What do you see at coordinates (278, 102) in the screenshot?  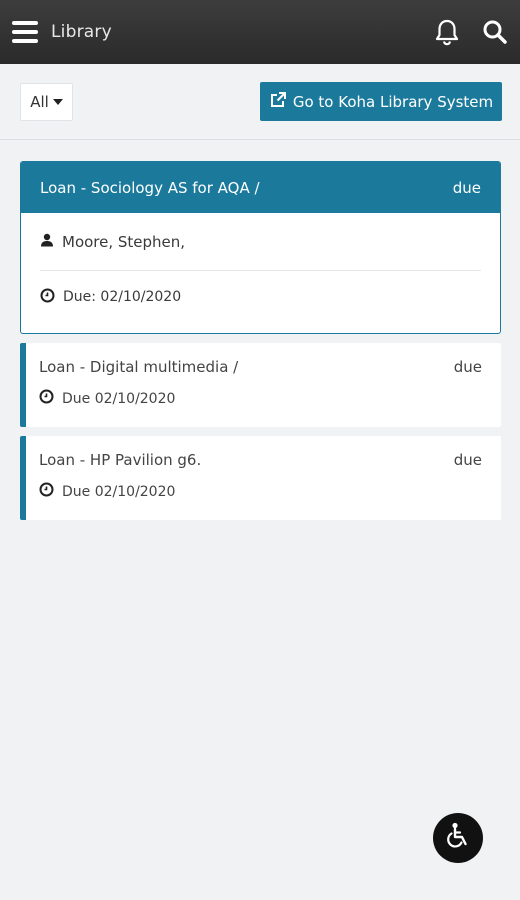 I see `external-link-icon` at bounding box center [278, 102].